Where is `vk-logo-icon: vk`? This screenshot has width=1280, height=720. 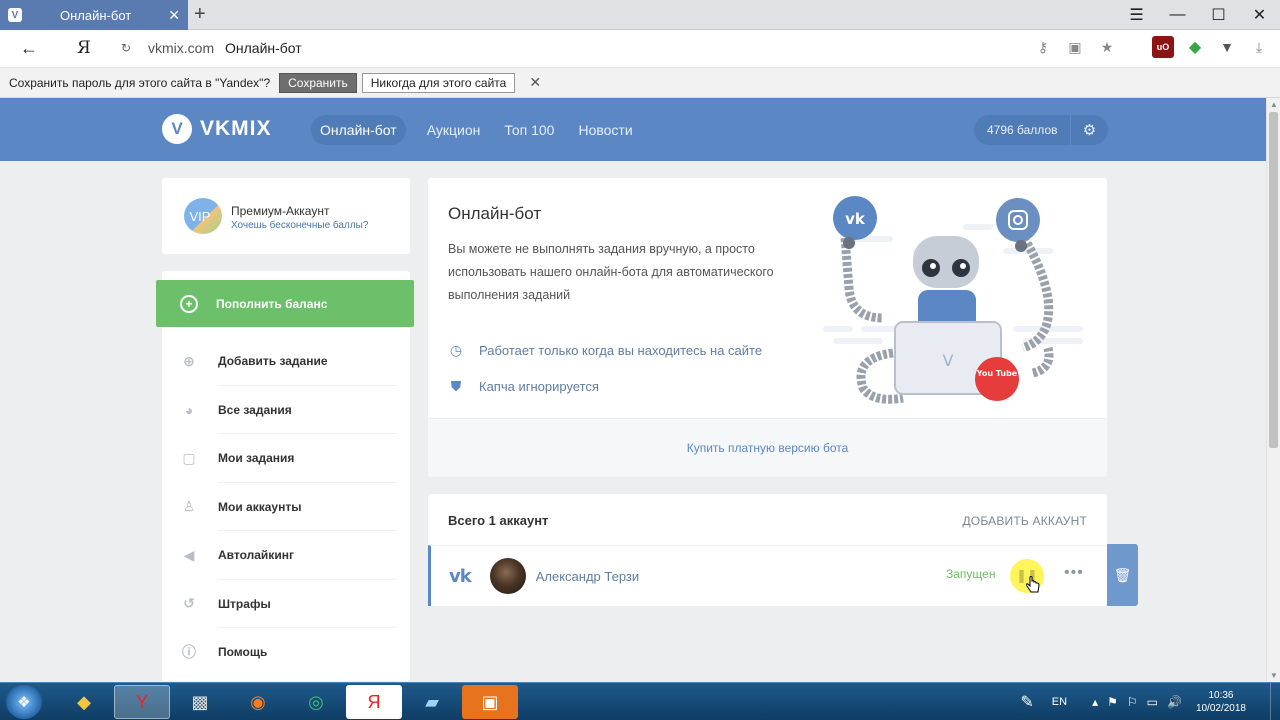
vk-logo-icon: vk is located at coordinates (460, 576).